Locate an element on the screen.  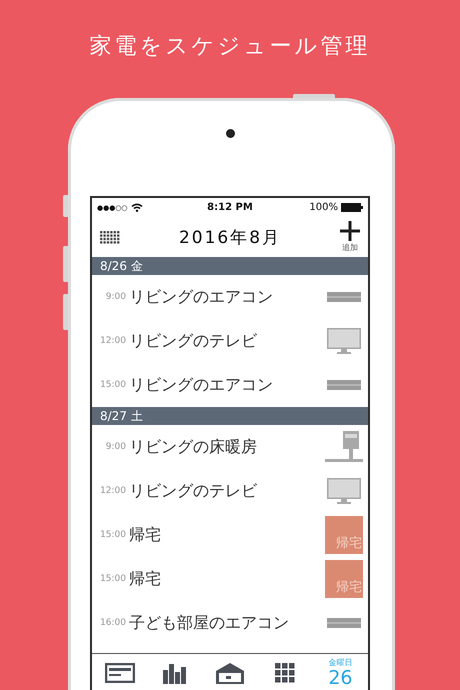
date-label: 8/27 is located at coordinates (113, 416).